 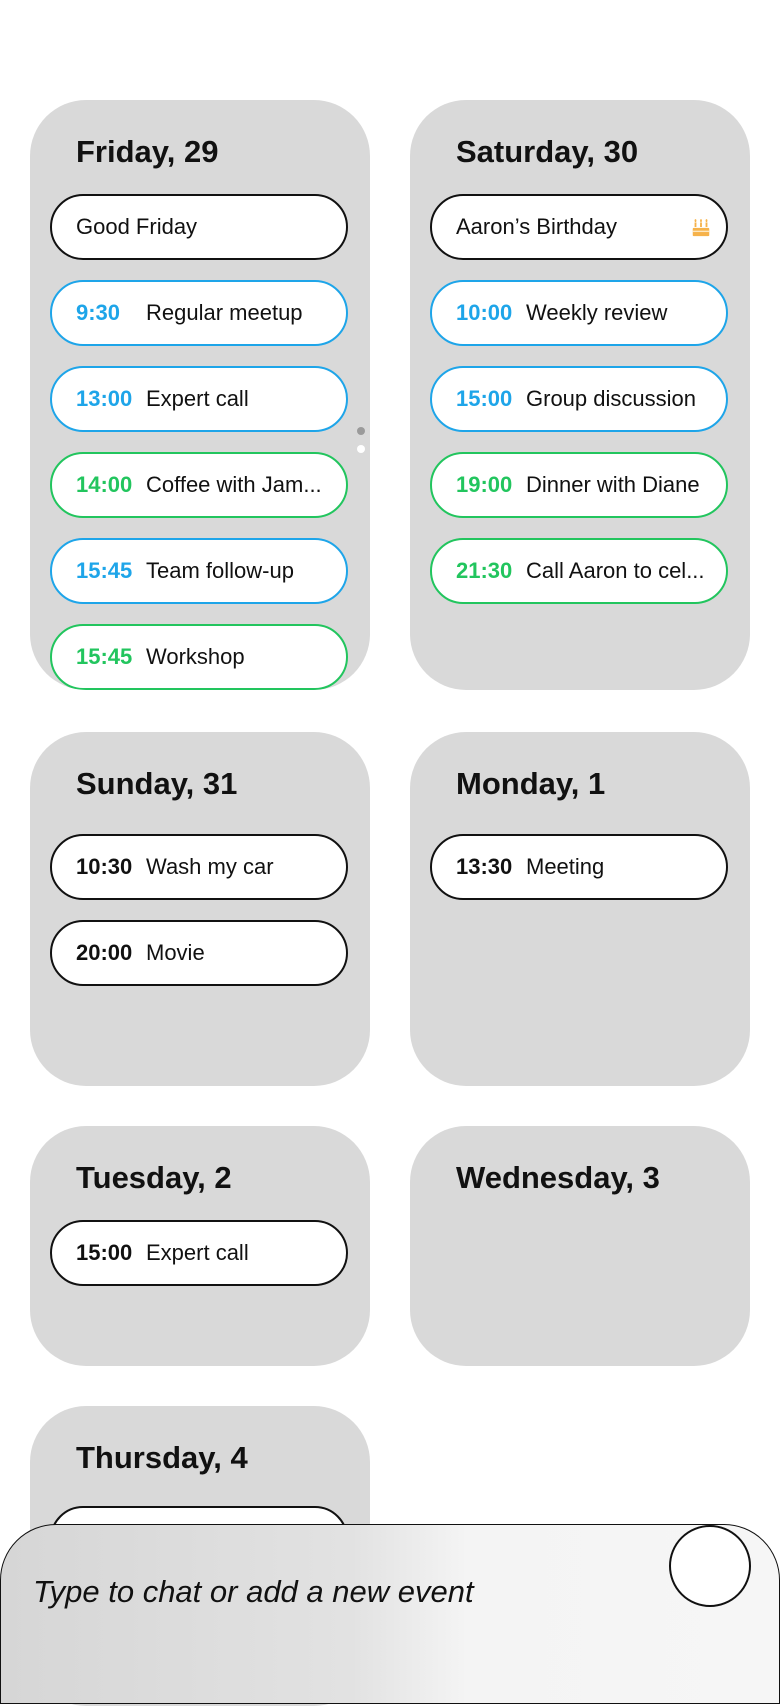 I want to click on event-pill: 10:30 Wash my car, so click(x=199, y=867).